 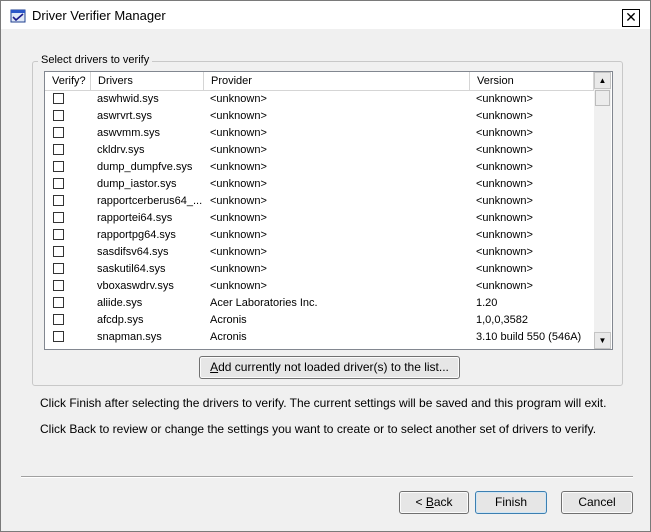 I want to click on back-button-prefix: <, so click(x=420, y=502).